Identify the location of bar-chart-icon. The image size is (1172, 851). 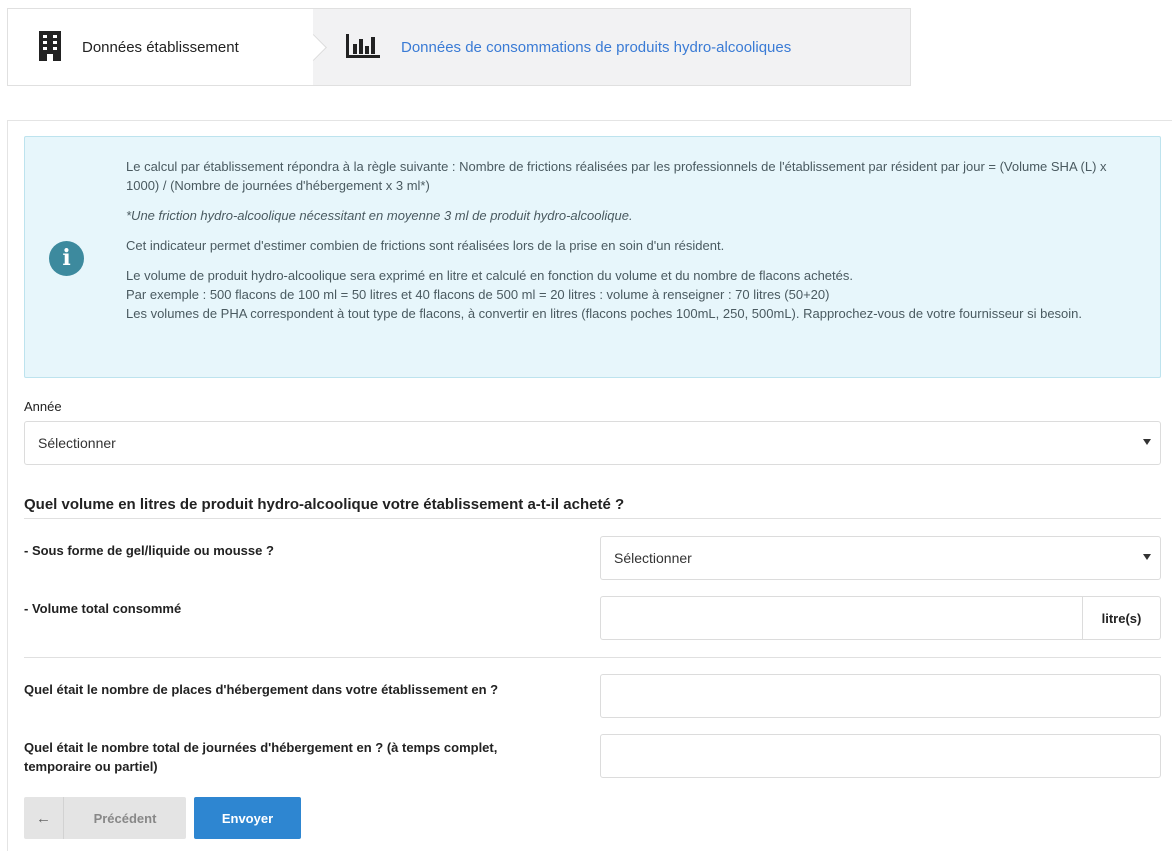
(363, 47).